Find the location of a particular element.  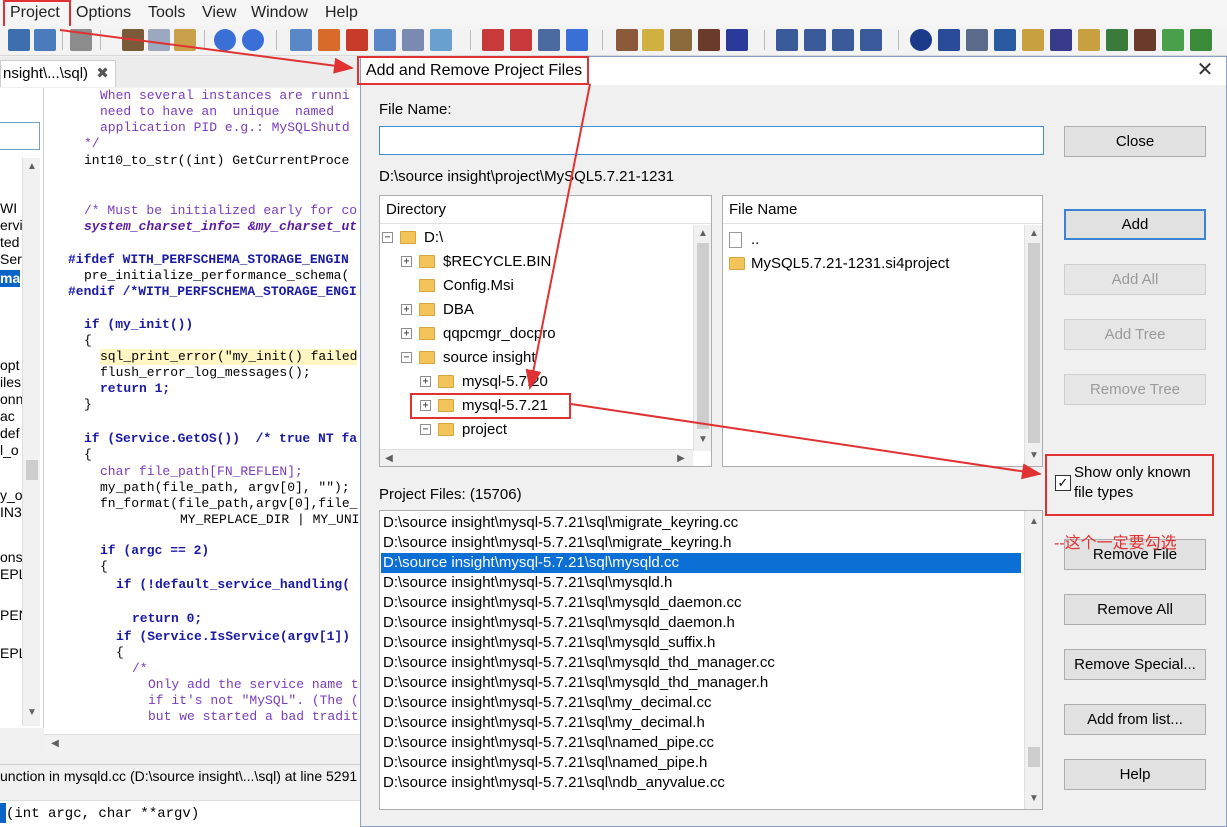

folder-tool-icon is located at coordinates (1089, 40).